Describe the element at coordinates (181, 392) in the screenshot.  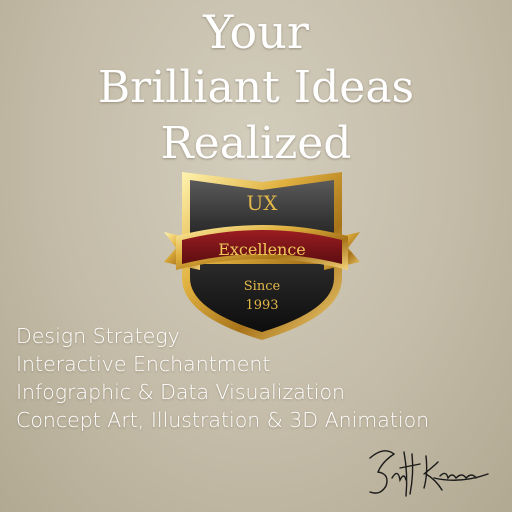
I see `service-item: Infographic & Data Visualization` at that location.